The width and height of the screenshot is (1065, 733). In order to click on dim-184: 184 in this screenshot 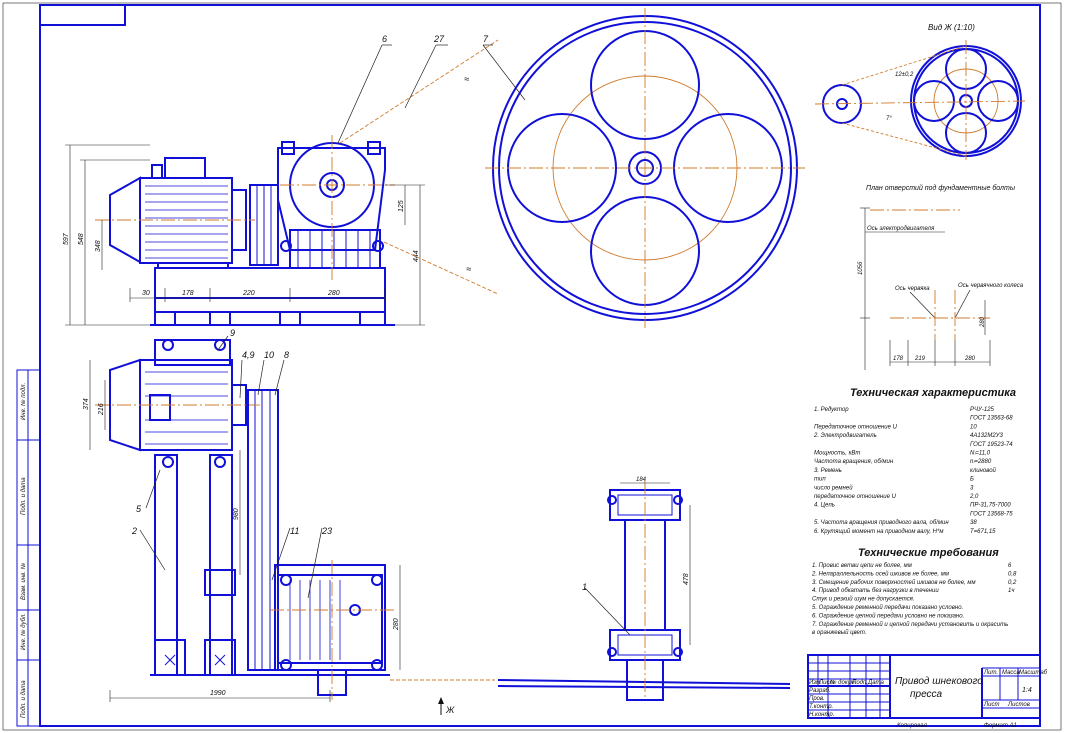, I will do `click(641, 480)`.